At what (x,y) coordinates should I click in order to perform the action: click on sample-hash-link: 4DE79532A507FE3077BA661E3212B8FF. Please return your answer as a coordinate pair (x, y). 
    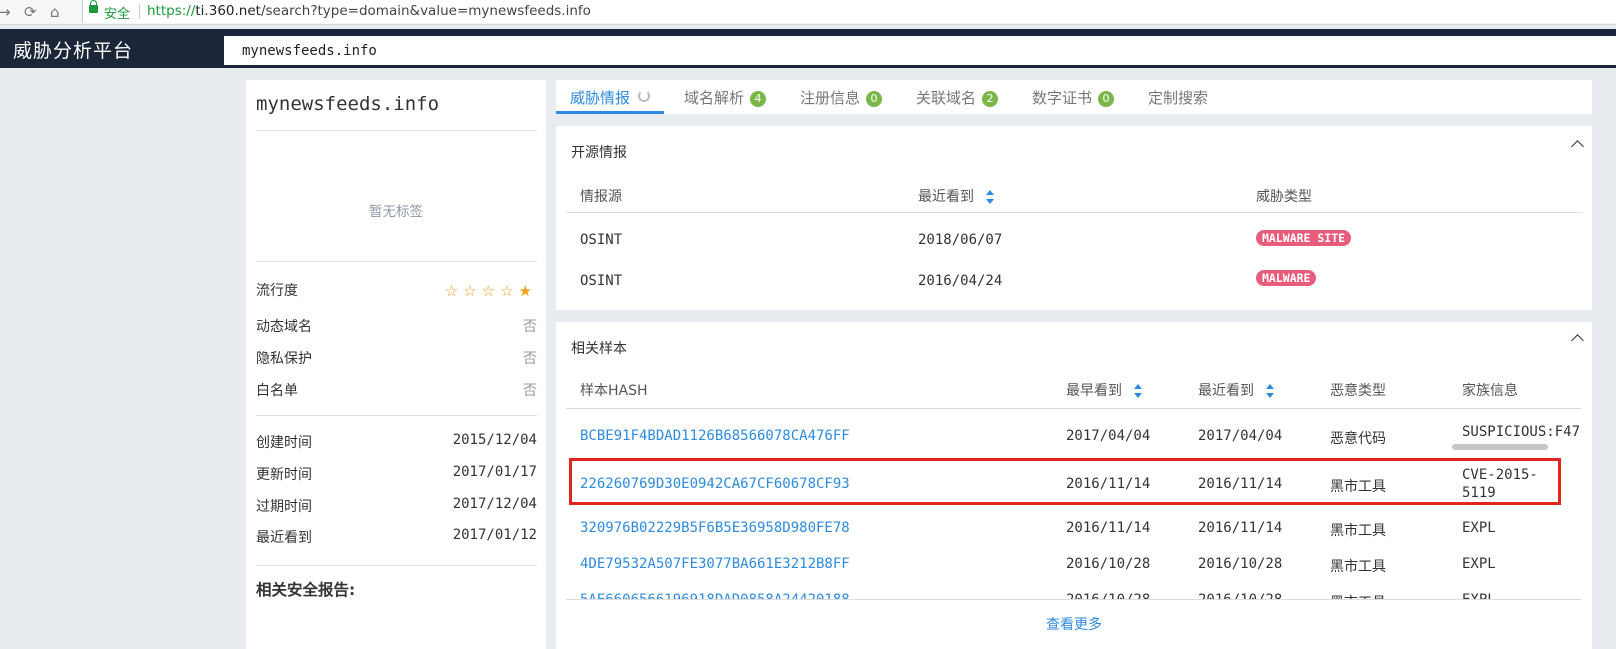
    Looking at the image, I should click on (715, 564).